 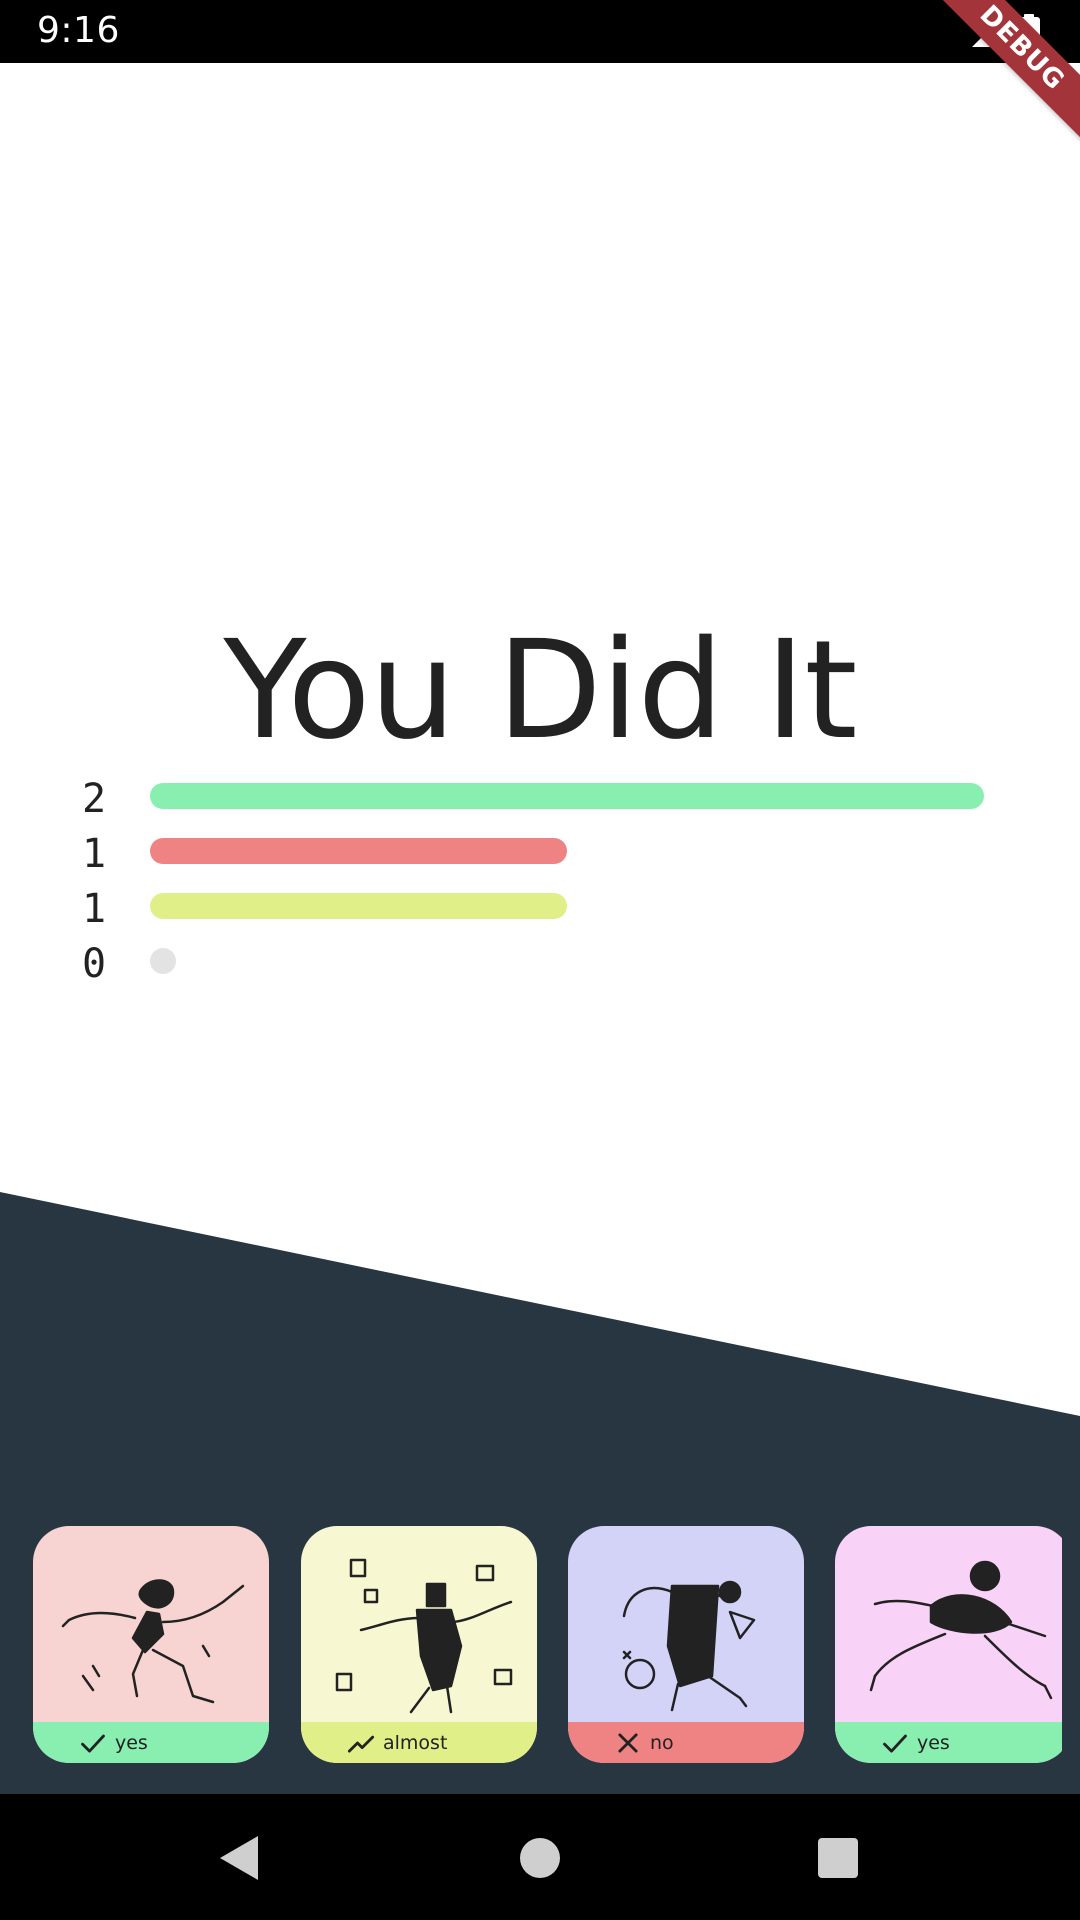 I want to click on stat-row-skipped: 0, so click(x=540, y=962).